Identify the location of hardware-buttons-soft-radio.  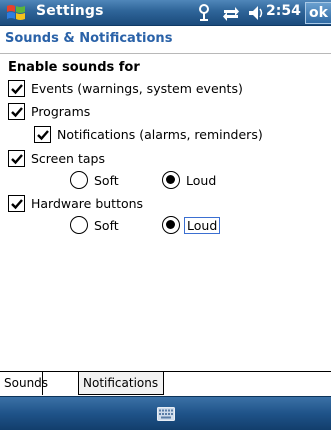
(79, 225).